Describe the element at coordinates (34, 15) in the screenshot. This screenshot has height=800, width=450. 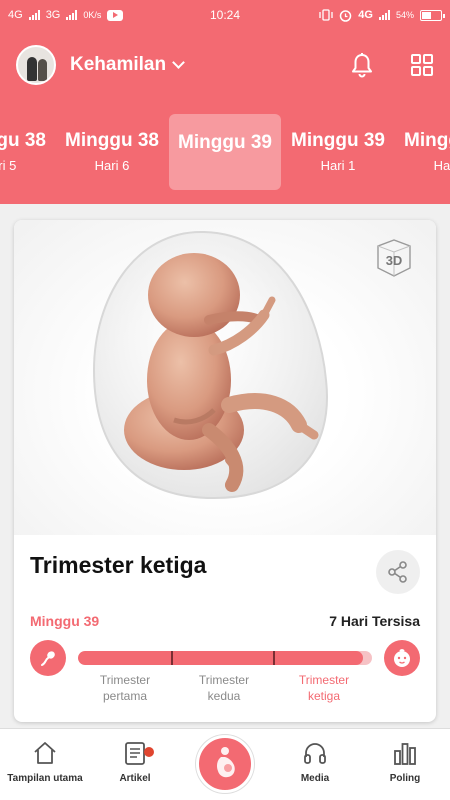
I see `signal-icon` at that location.